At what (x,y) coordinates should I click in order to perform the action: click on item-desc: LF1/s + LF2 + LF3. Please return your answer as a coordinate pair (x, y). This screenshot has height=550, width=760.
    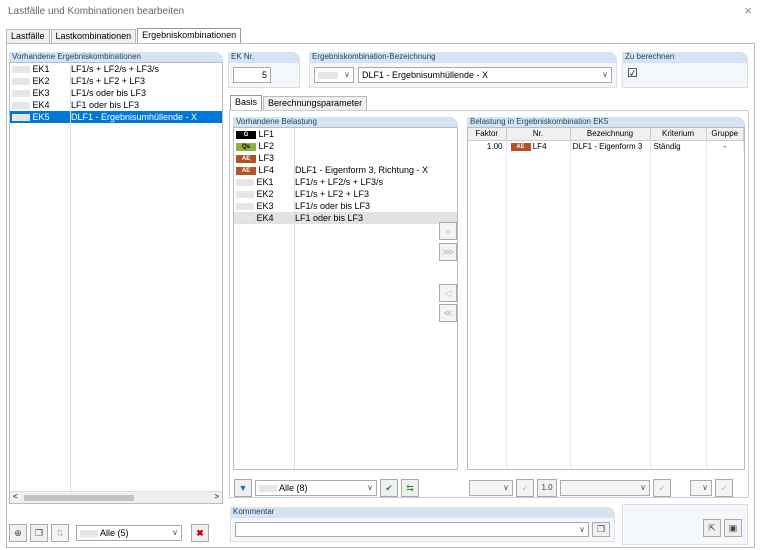
    Looking at the image, I should click on (332, 194).